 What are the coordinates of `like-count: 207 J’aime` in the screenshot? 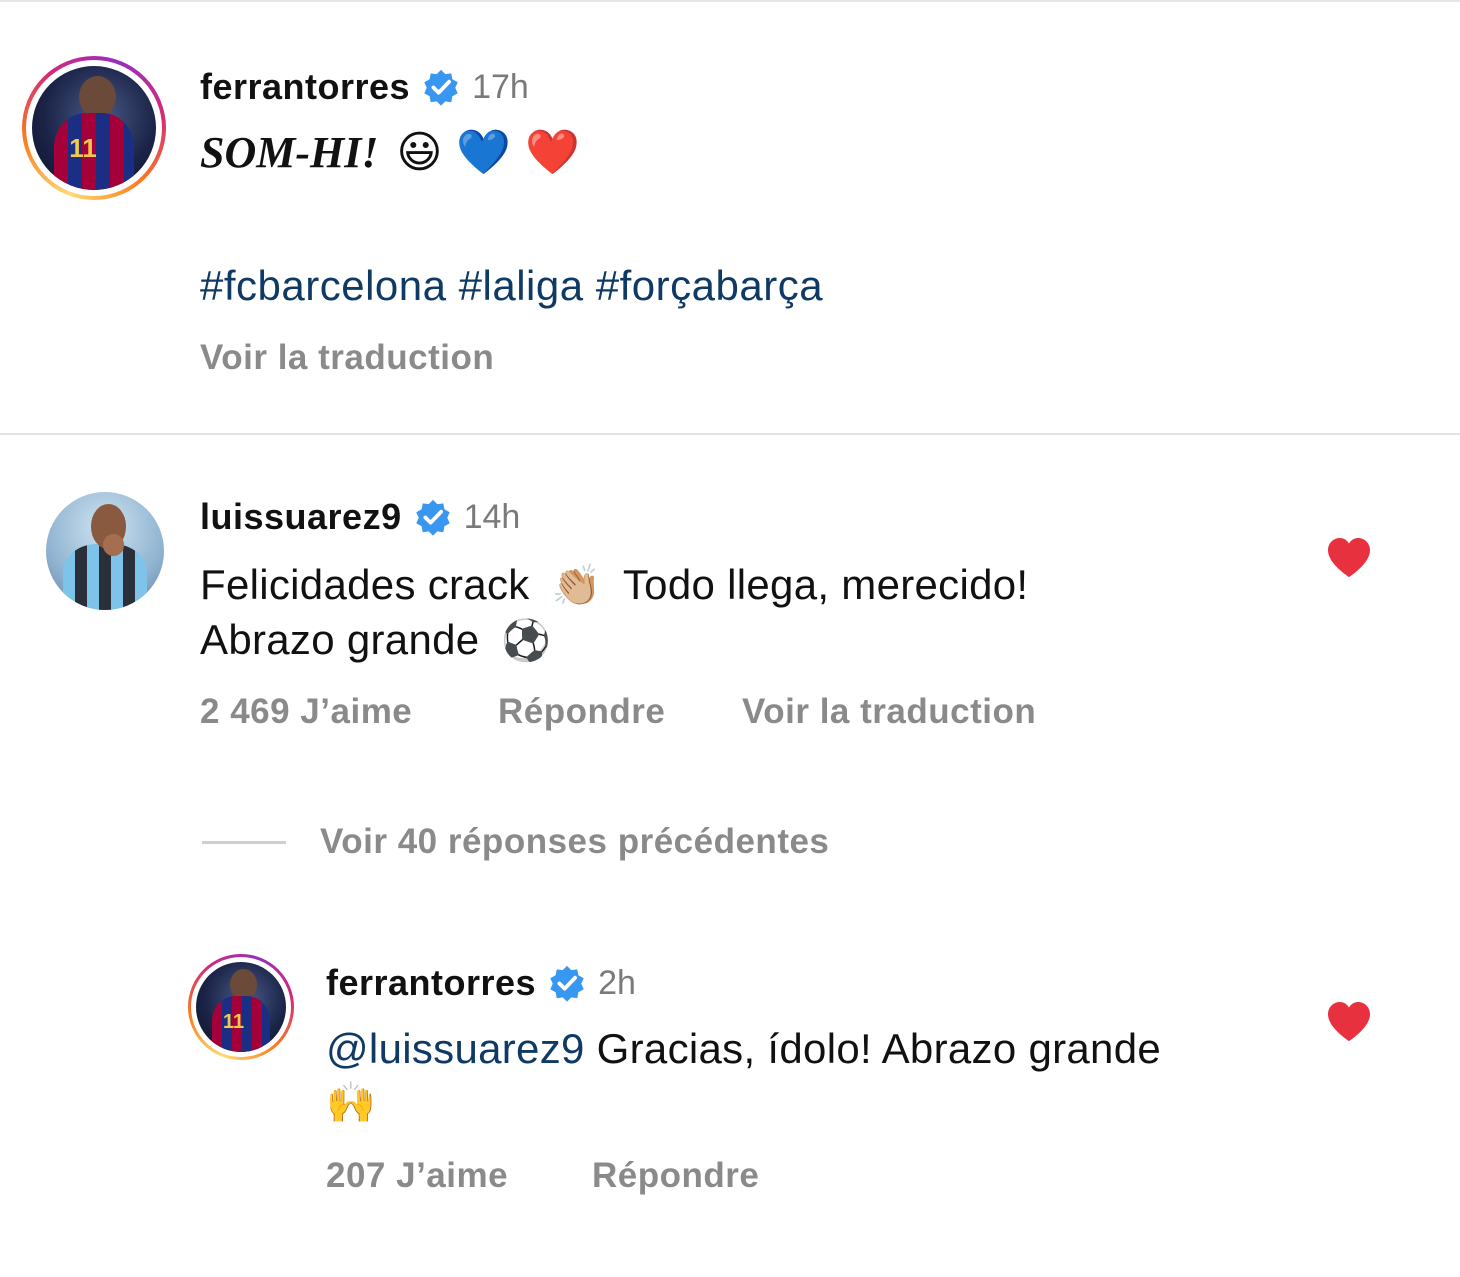 It's located at (417, 1176).